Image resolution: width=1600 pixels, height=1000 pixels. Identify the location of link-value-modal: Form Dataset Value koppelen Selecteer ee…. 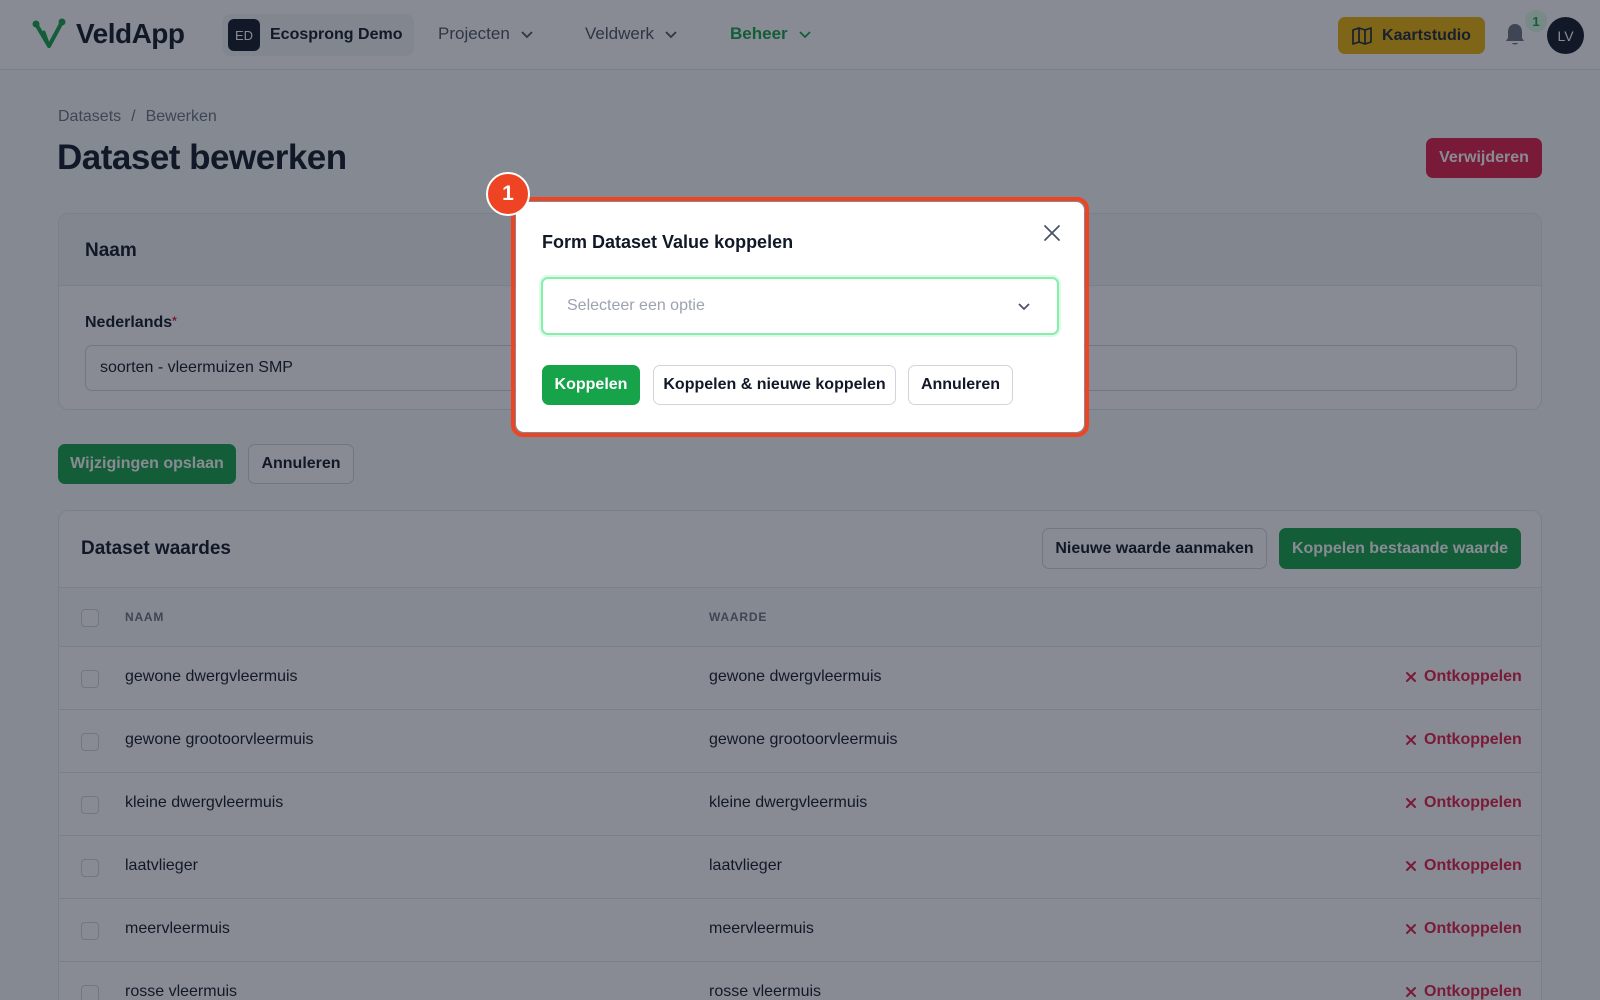
(800, 317).